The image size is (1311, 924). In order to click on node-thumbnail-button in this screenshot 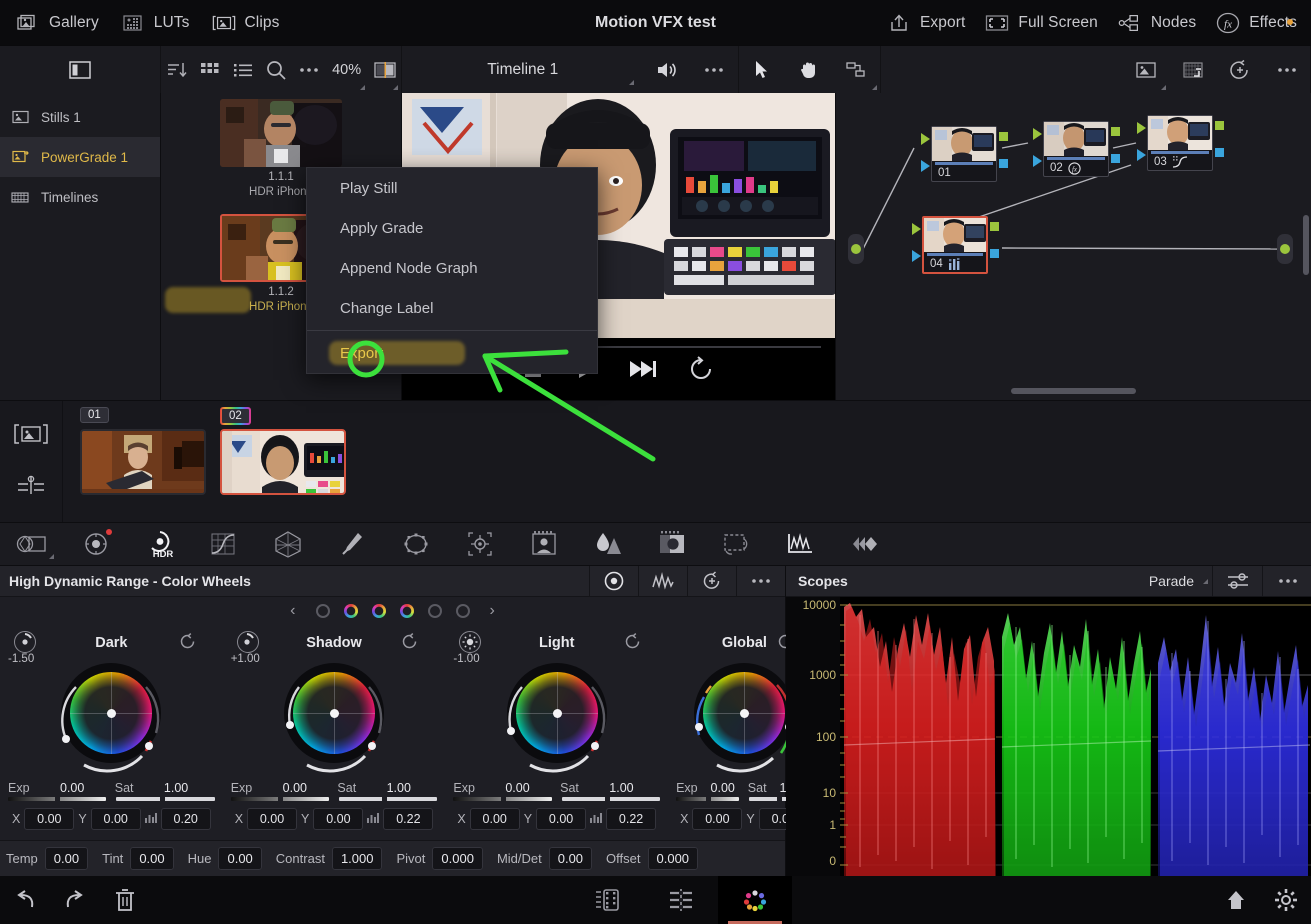, I will do `click(1145, 69)`.